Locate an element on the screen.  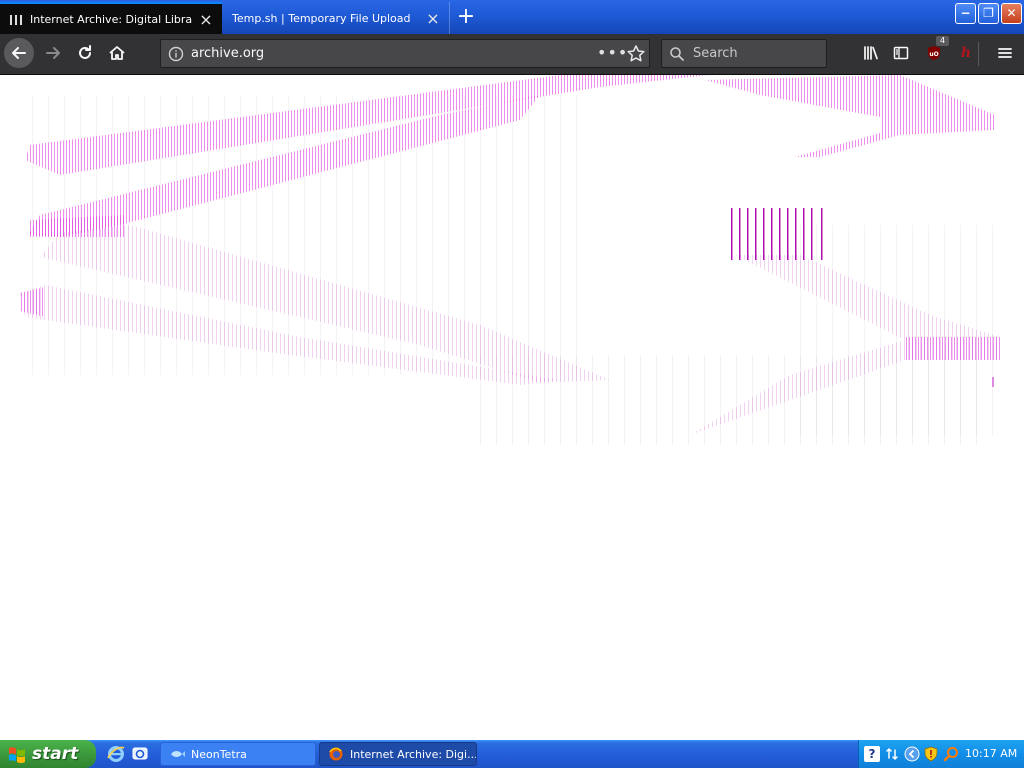
minimize-button: − is located at coordinates (965, 13).